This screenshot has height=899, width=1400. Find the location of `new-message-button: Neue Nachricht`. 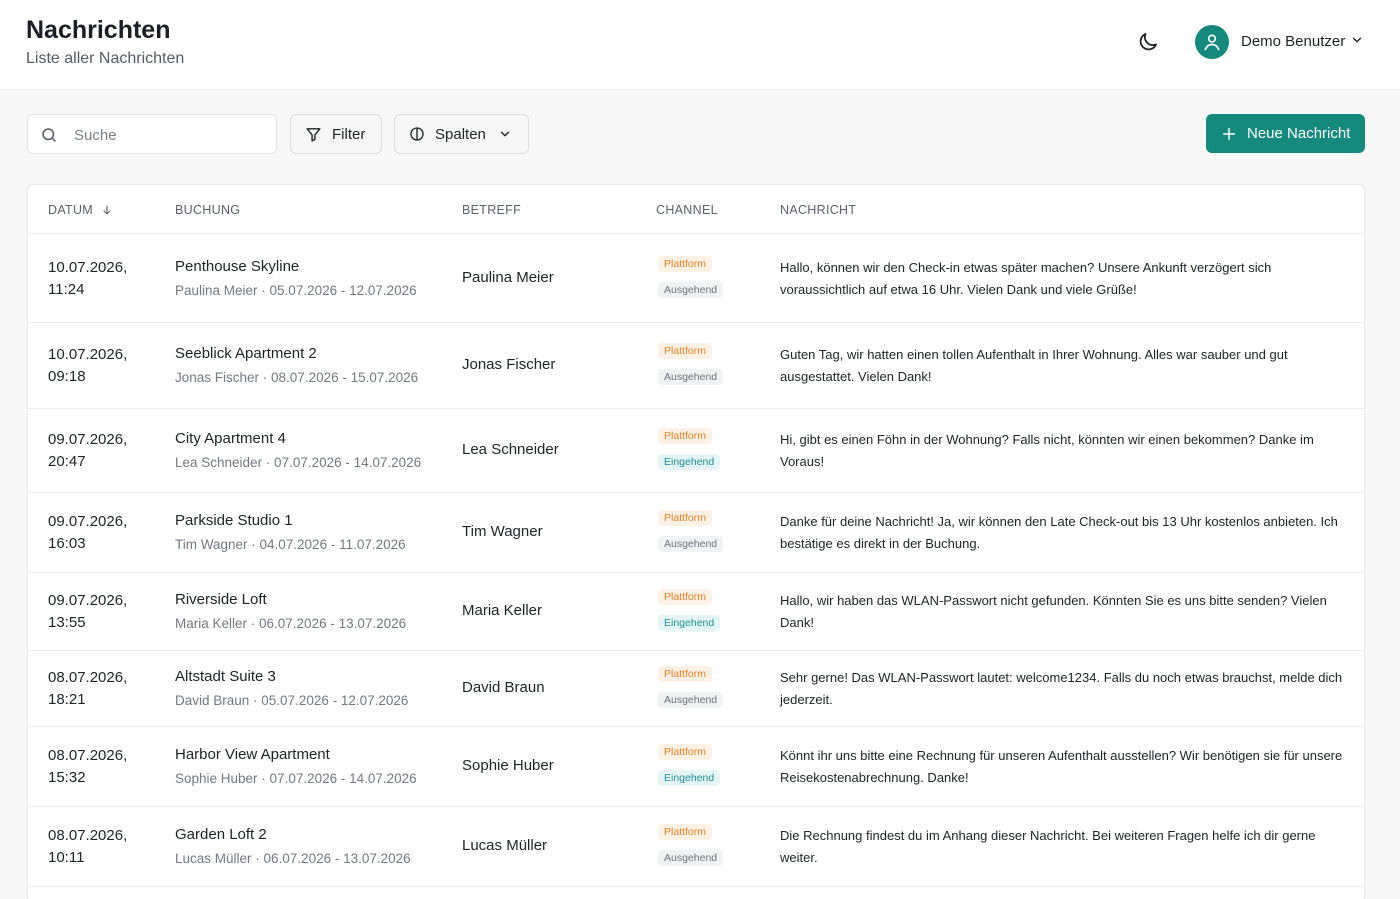

new-message-button: Neue Nachricht is located at coordinates (1285, 133).